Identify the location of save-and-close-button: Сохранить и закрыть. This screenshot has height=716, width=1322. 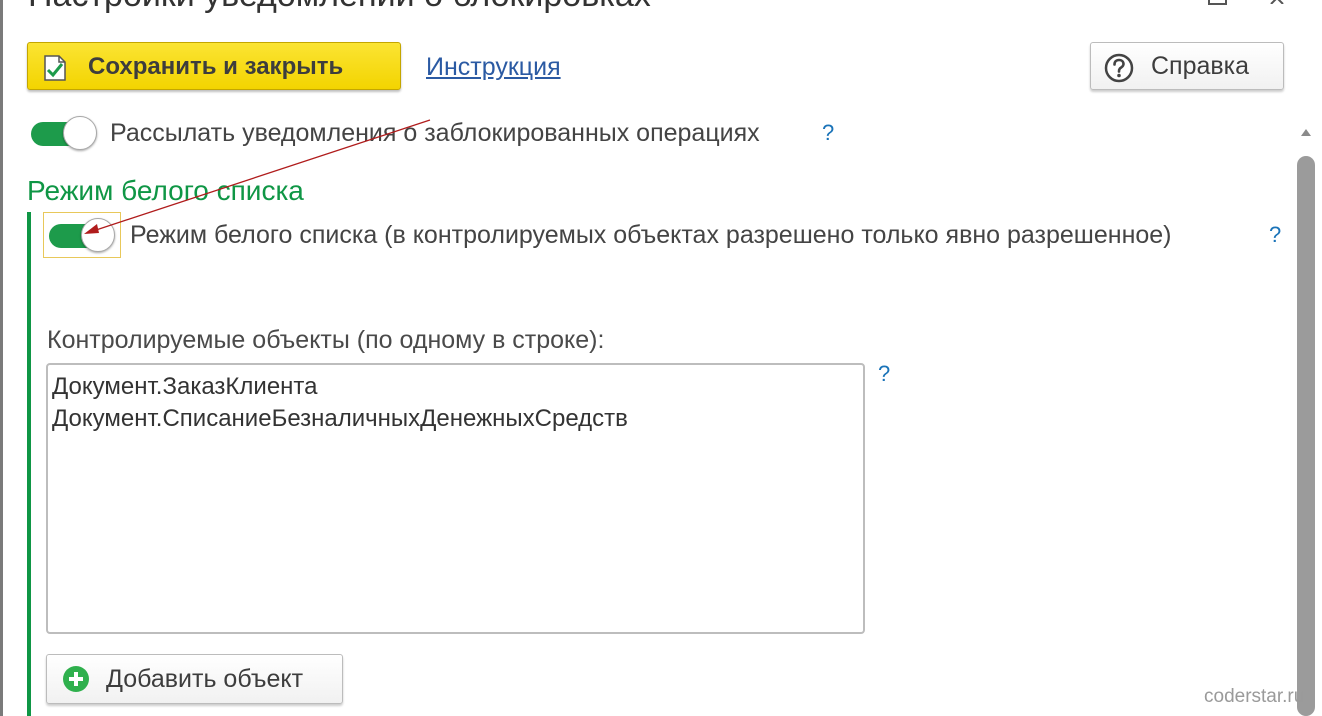
(214, 66).